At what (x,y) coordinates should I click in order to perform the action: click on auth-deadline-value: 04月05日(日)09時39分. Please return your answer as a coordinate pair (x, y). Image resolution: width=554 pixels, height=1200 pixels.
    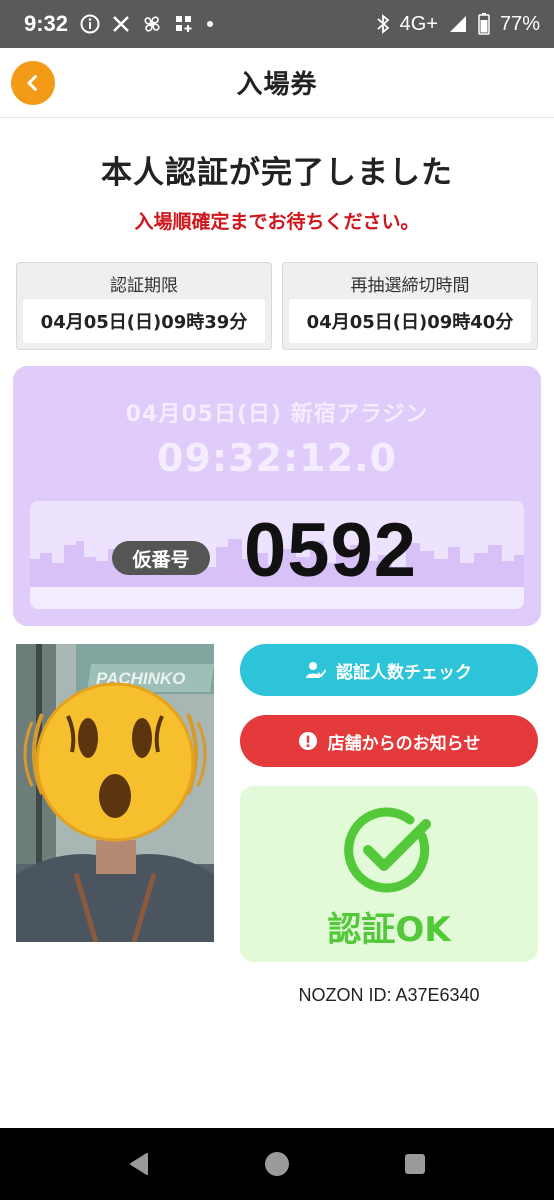
    Looking at the image, I should click on (144, 321).